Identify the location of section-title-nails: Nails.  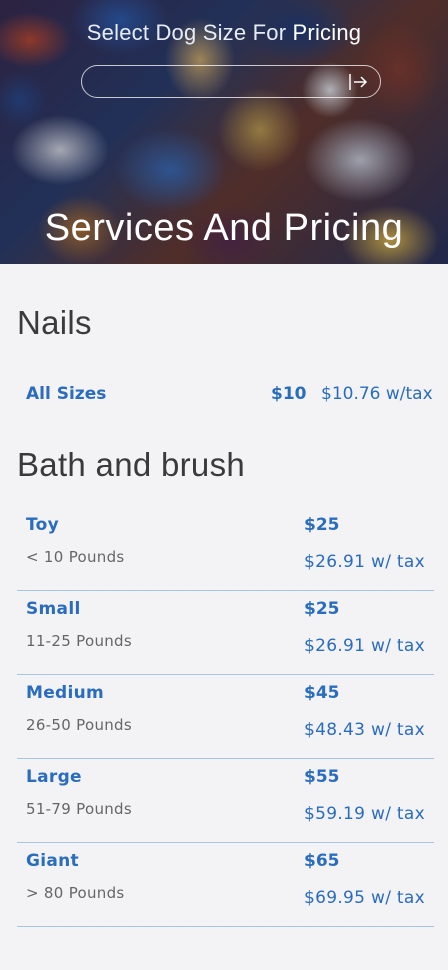
(54, 322).